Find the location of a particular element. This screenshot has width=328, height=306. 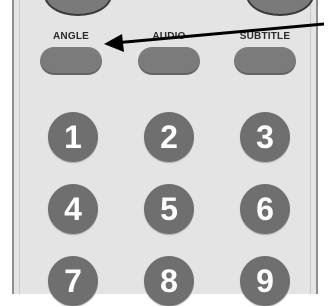

number-button-3: 3 is located at coordinates (265, 137).